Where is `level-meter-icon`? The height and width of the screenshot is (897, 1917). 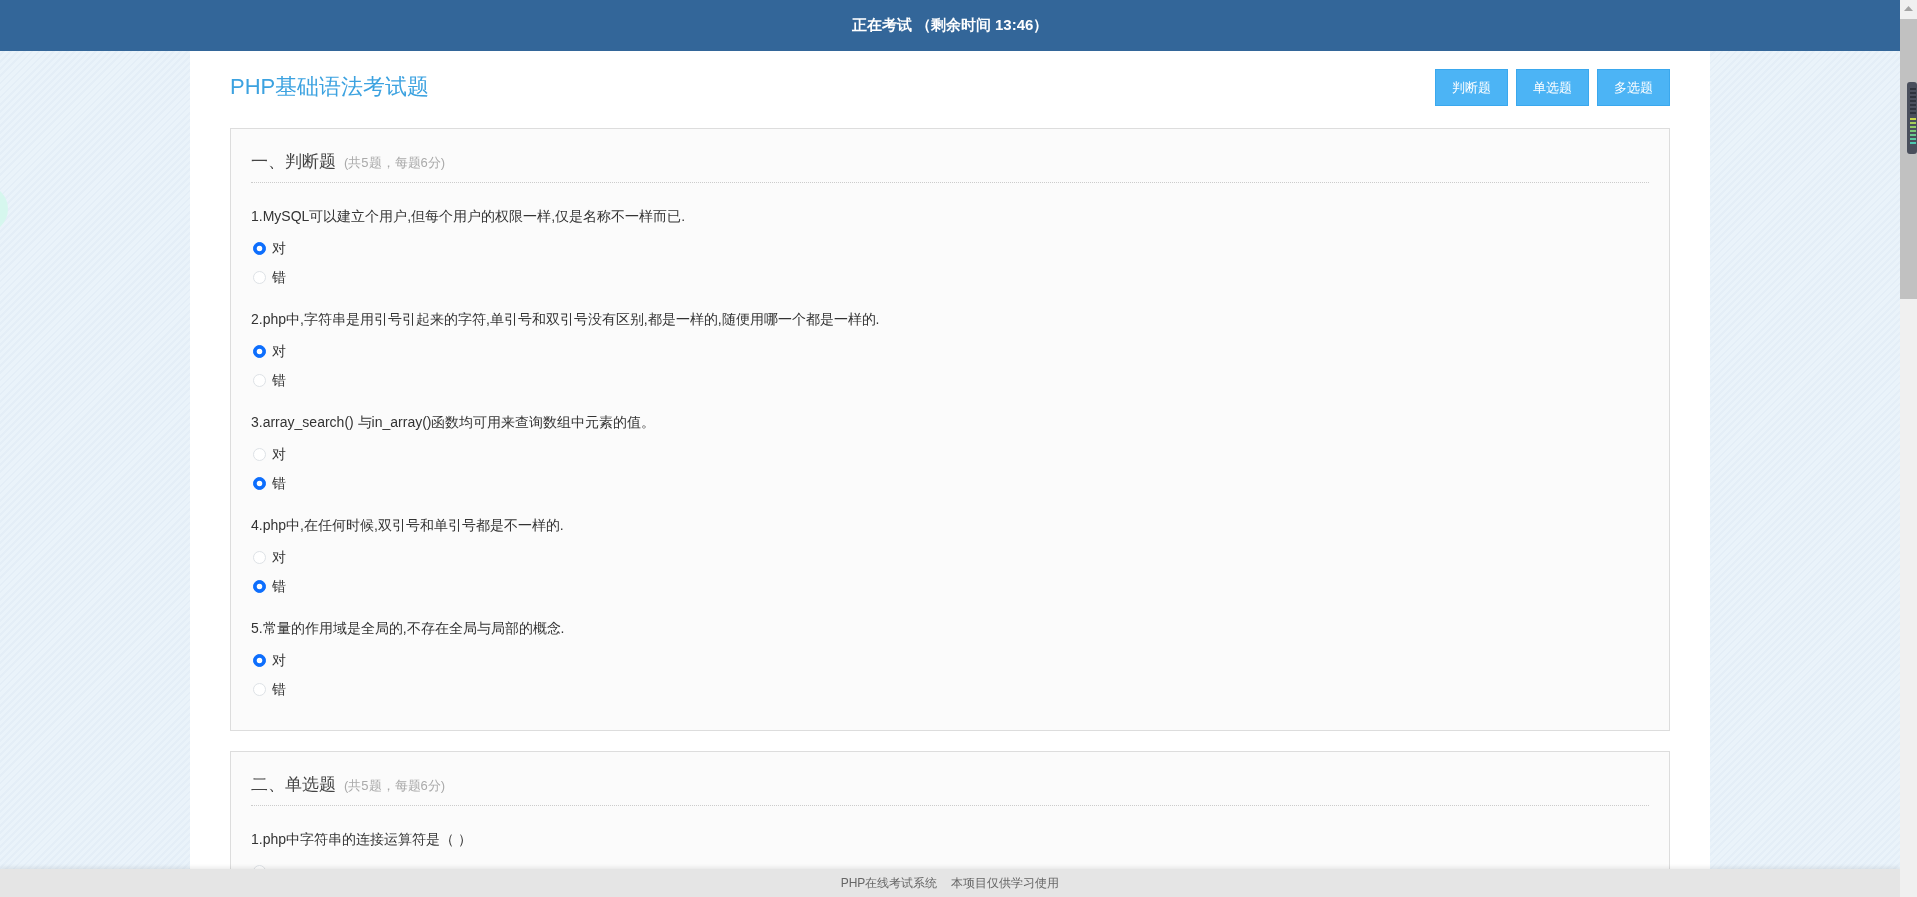
level-meter-icon is located at coordinates (1912, 118).